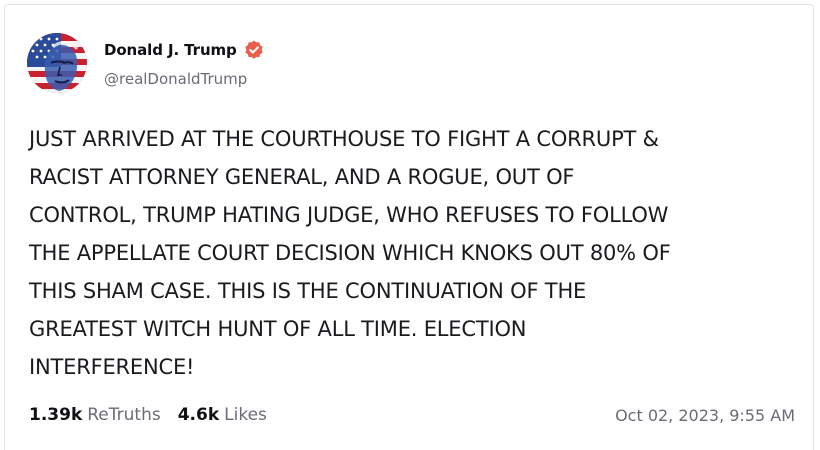 This screenshot has width=820, height=450. I want to click on likes-label: Likes, so click(245, 415).